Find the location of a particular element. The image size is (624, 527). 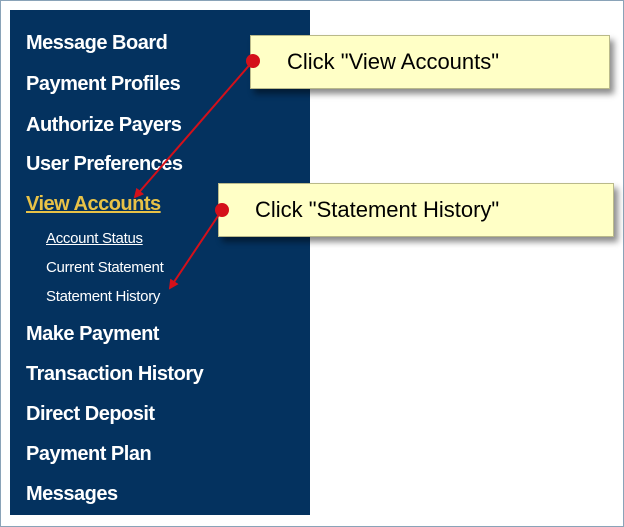

sidebar-item-authorize-payers: Authorize Payers is located at coordinates (104, 125).